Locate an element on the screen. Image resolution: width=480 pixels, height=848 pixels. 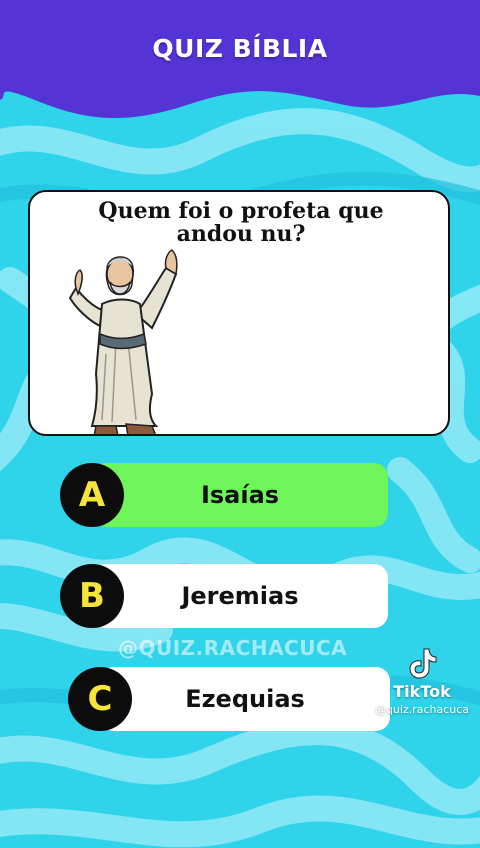
answer-bar-b: Jeremias is located at coordinates (240, 596).